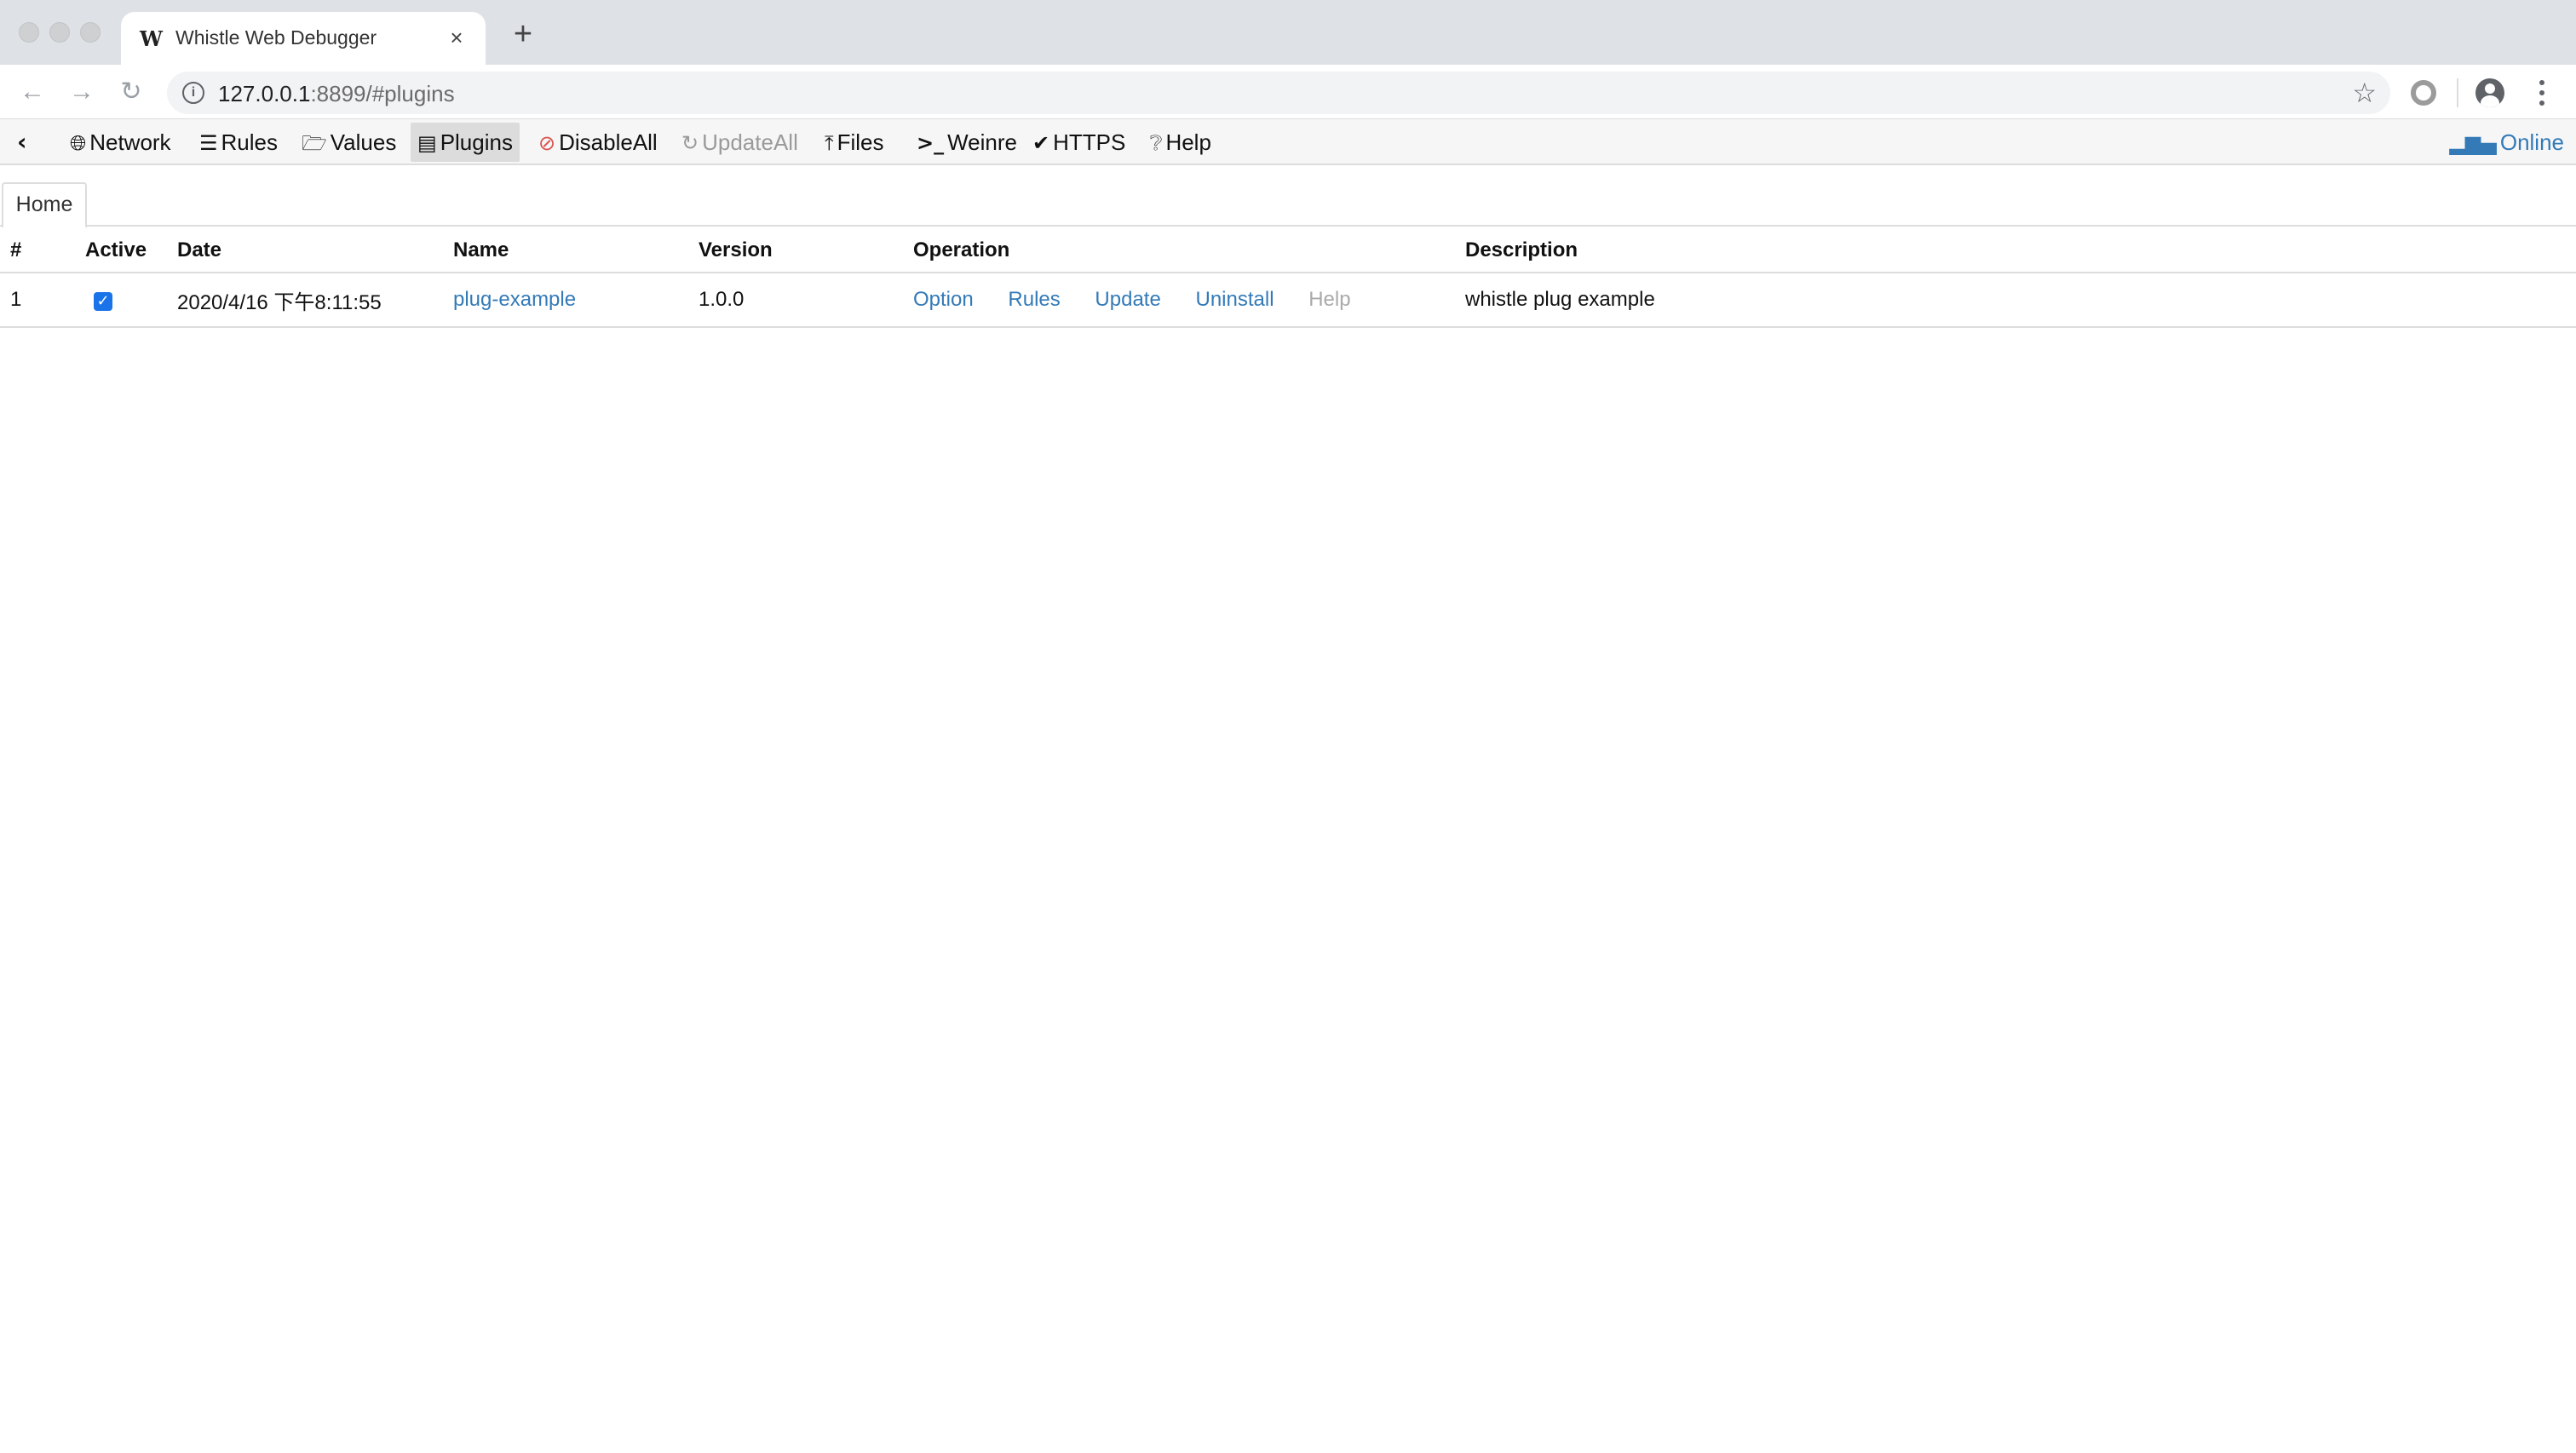  What do you see at coordinates (1156, 143) in the screenshot?
I see `help-icon: ❔︎` at bounding box center [1156, 143].